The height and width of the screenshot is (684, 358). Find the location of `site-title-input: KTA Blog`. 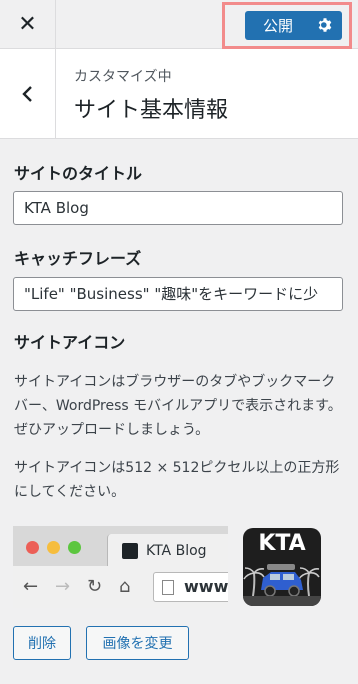

site-title-input: KTA Blog is located at coordinates (178, 208).